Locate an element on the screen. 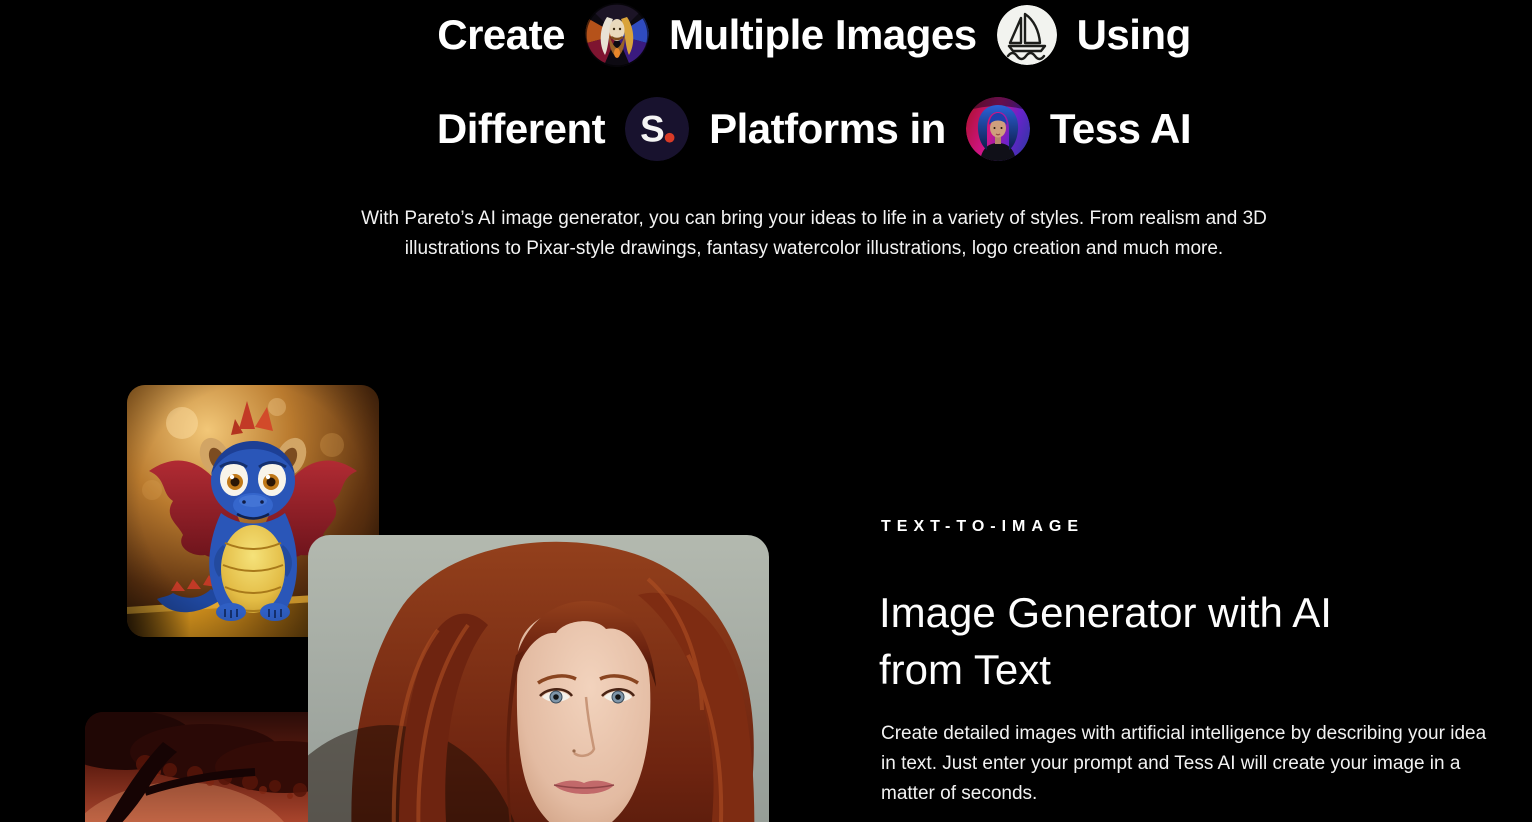 This screenshot has height=822, width=1532. wizard-avatar-icon is located at coordinates (617, 35).